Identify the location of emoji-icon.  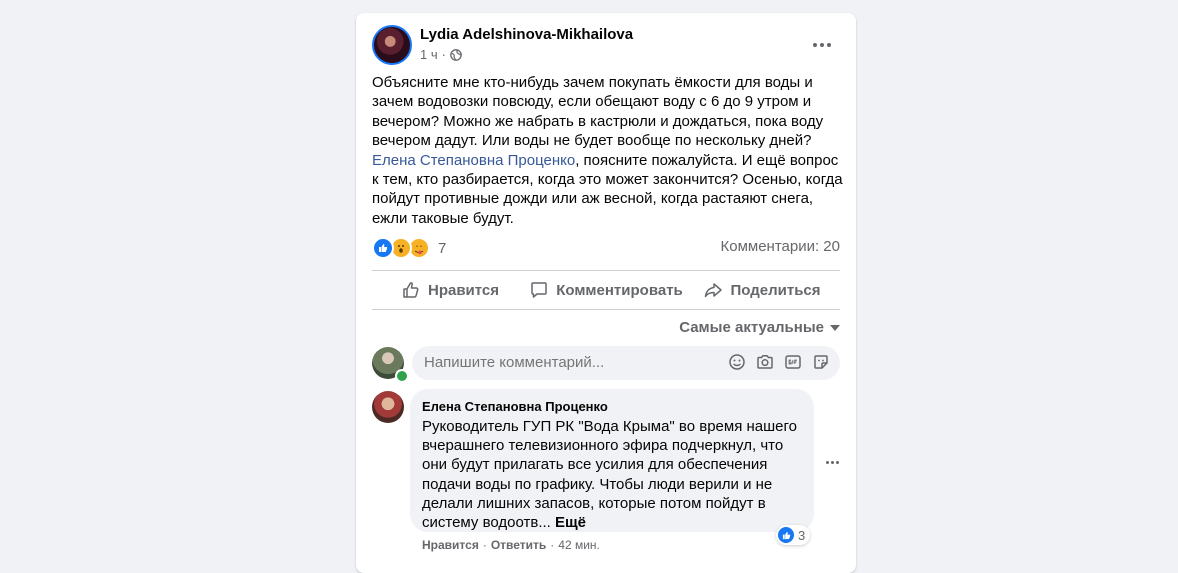
(737, 362).